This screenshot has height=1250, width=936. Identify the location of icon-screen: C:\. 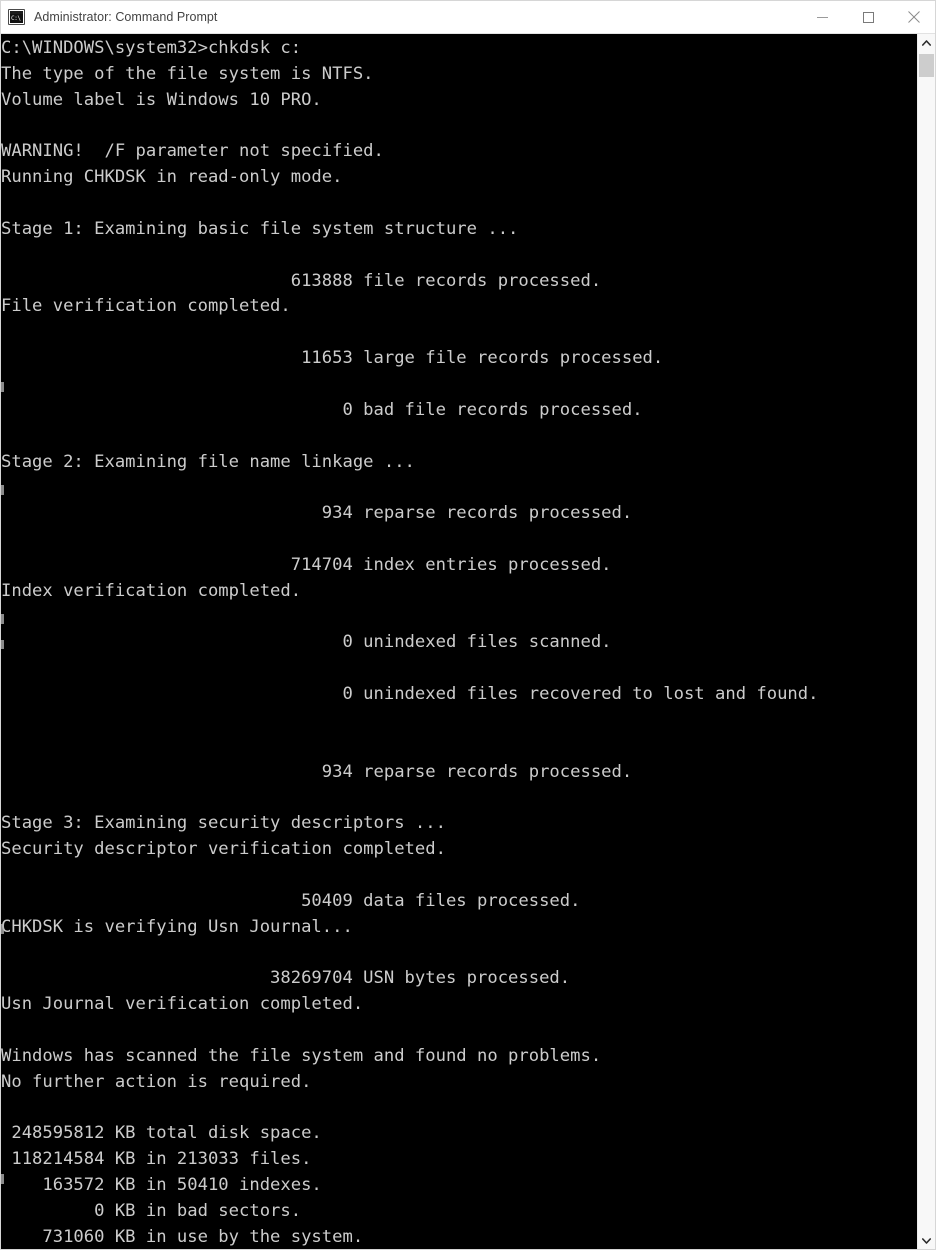
(16, 18).